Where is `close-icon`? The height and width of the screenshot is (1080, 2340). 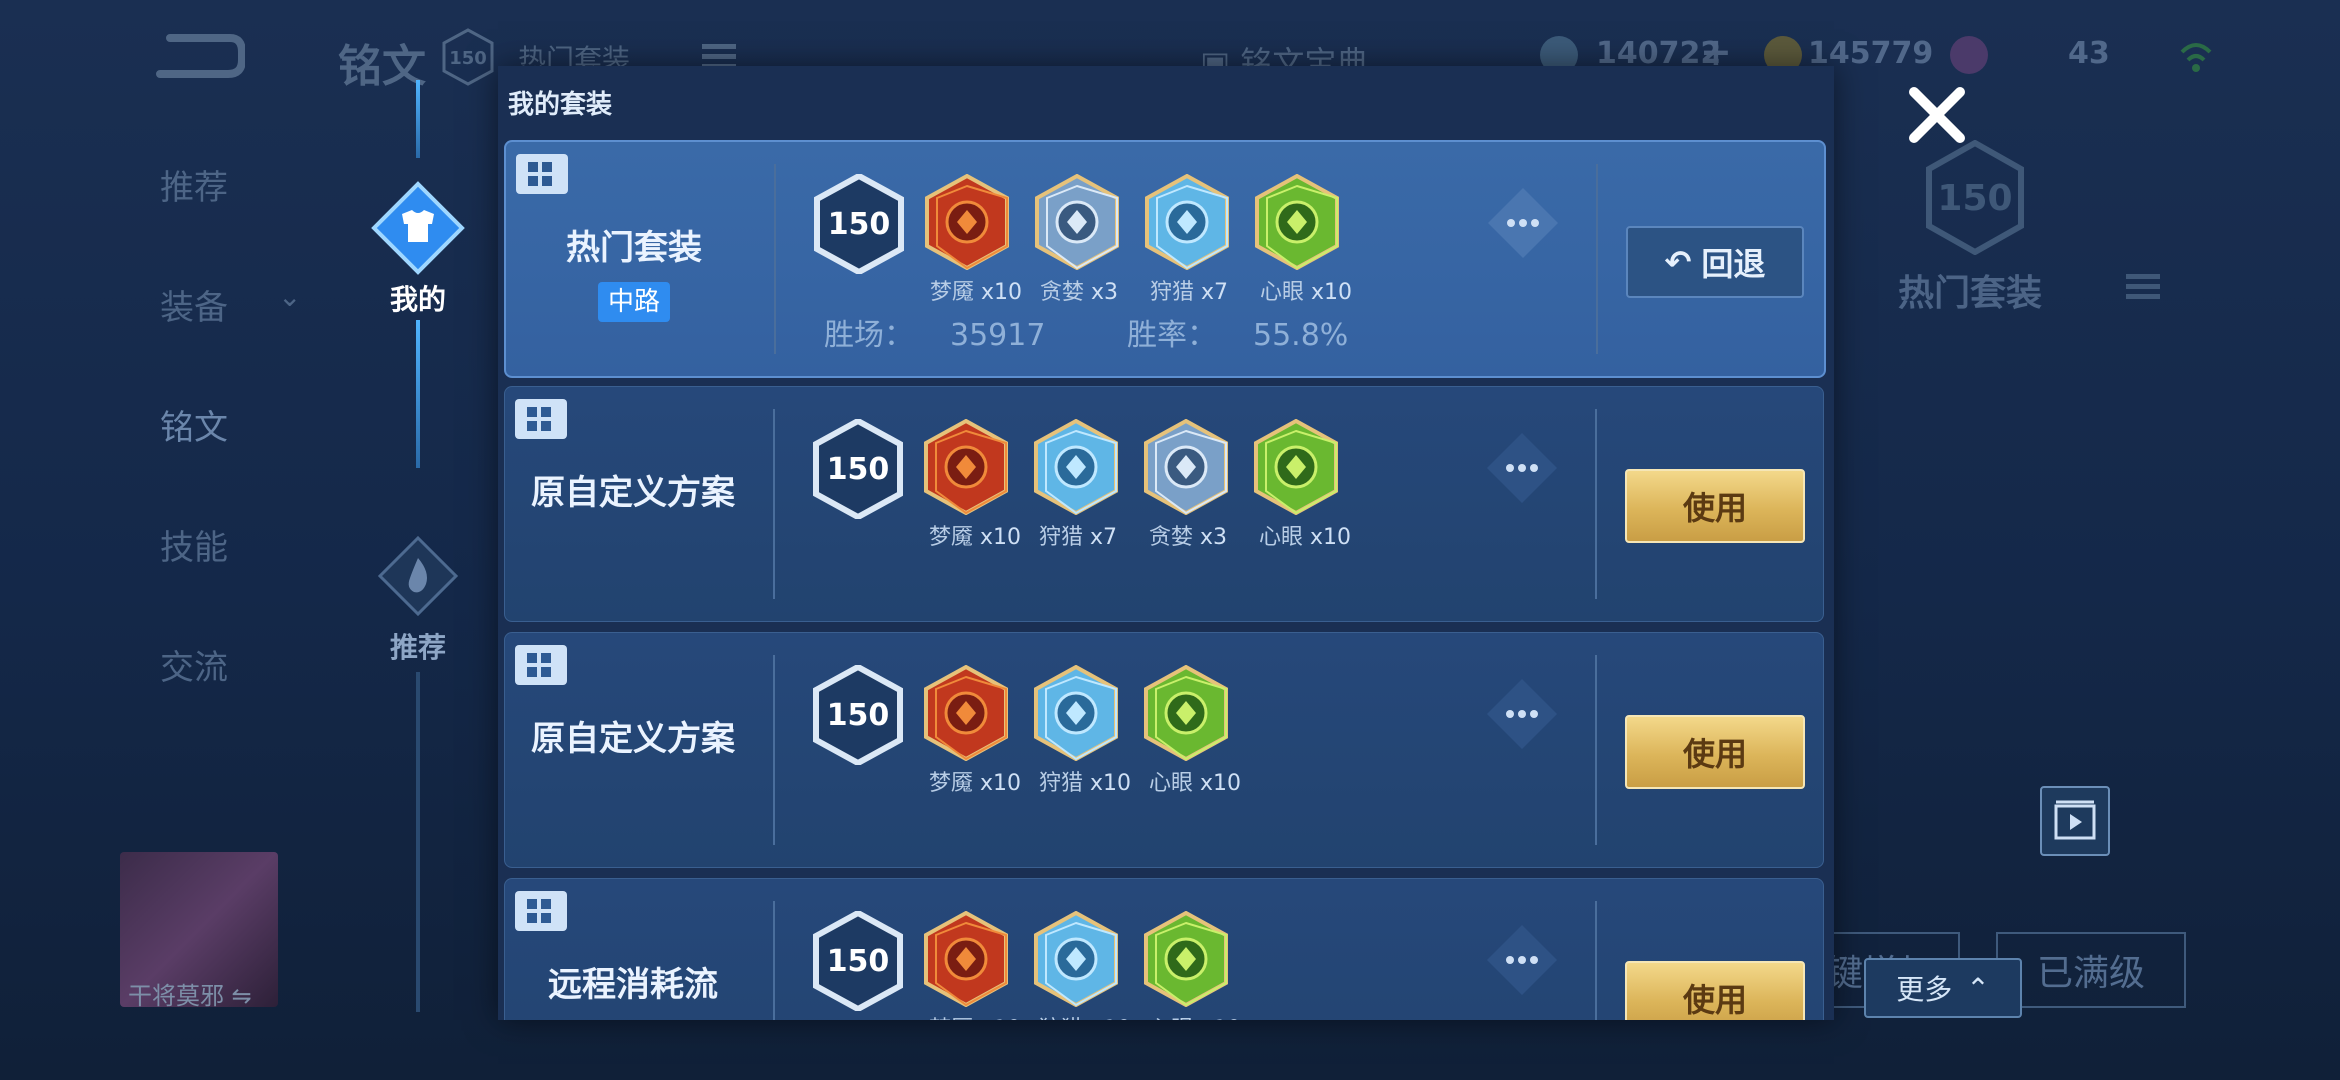 close-icon is located at coordinates (1937, 115).